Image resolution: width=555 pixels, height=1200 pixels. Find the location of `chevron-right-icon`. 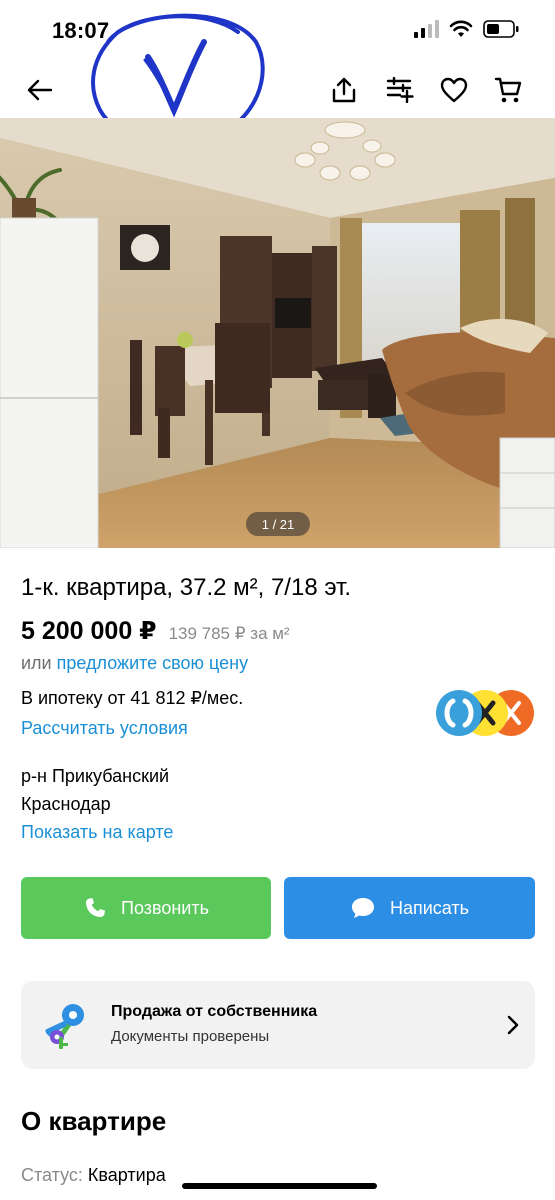

chevron-right-icon is located at coordinates (513, 1025).